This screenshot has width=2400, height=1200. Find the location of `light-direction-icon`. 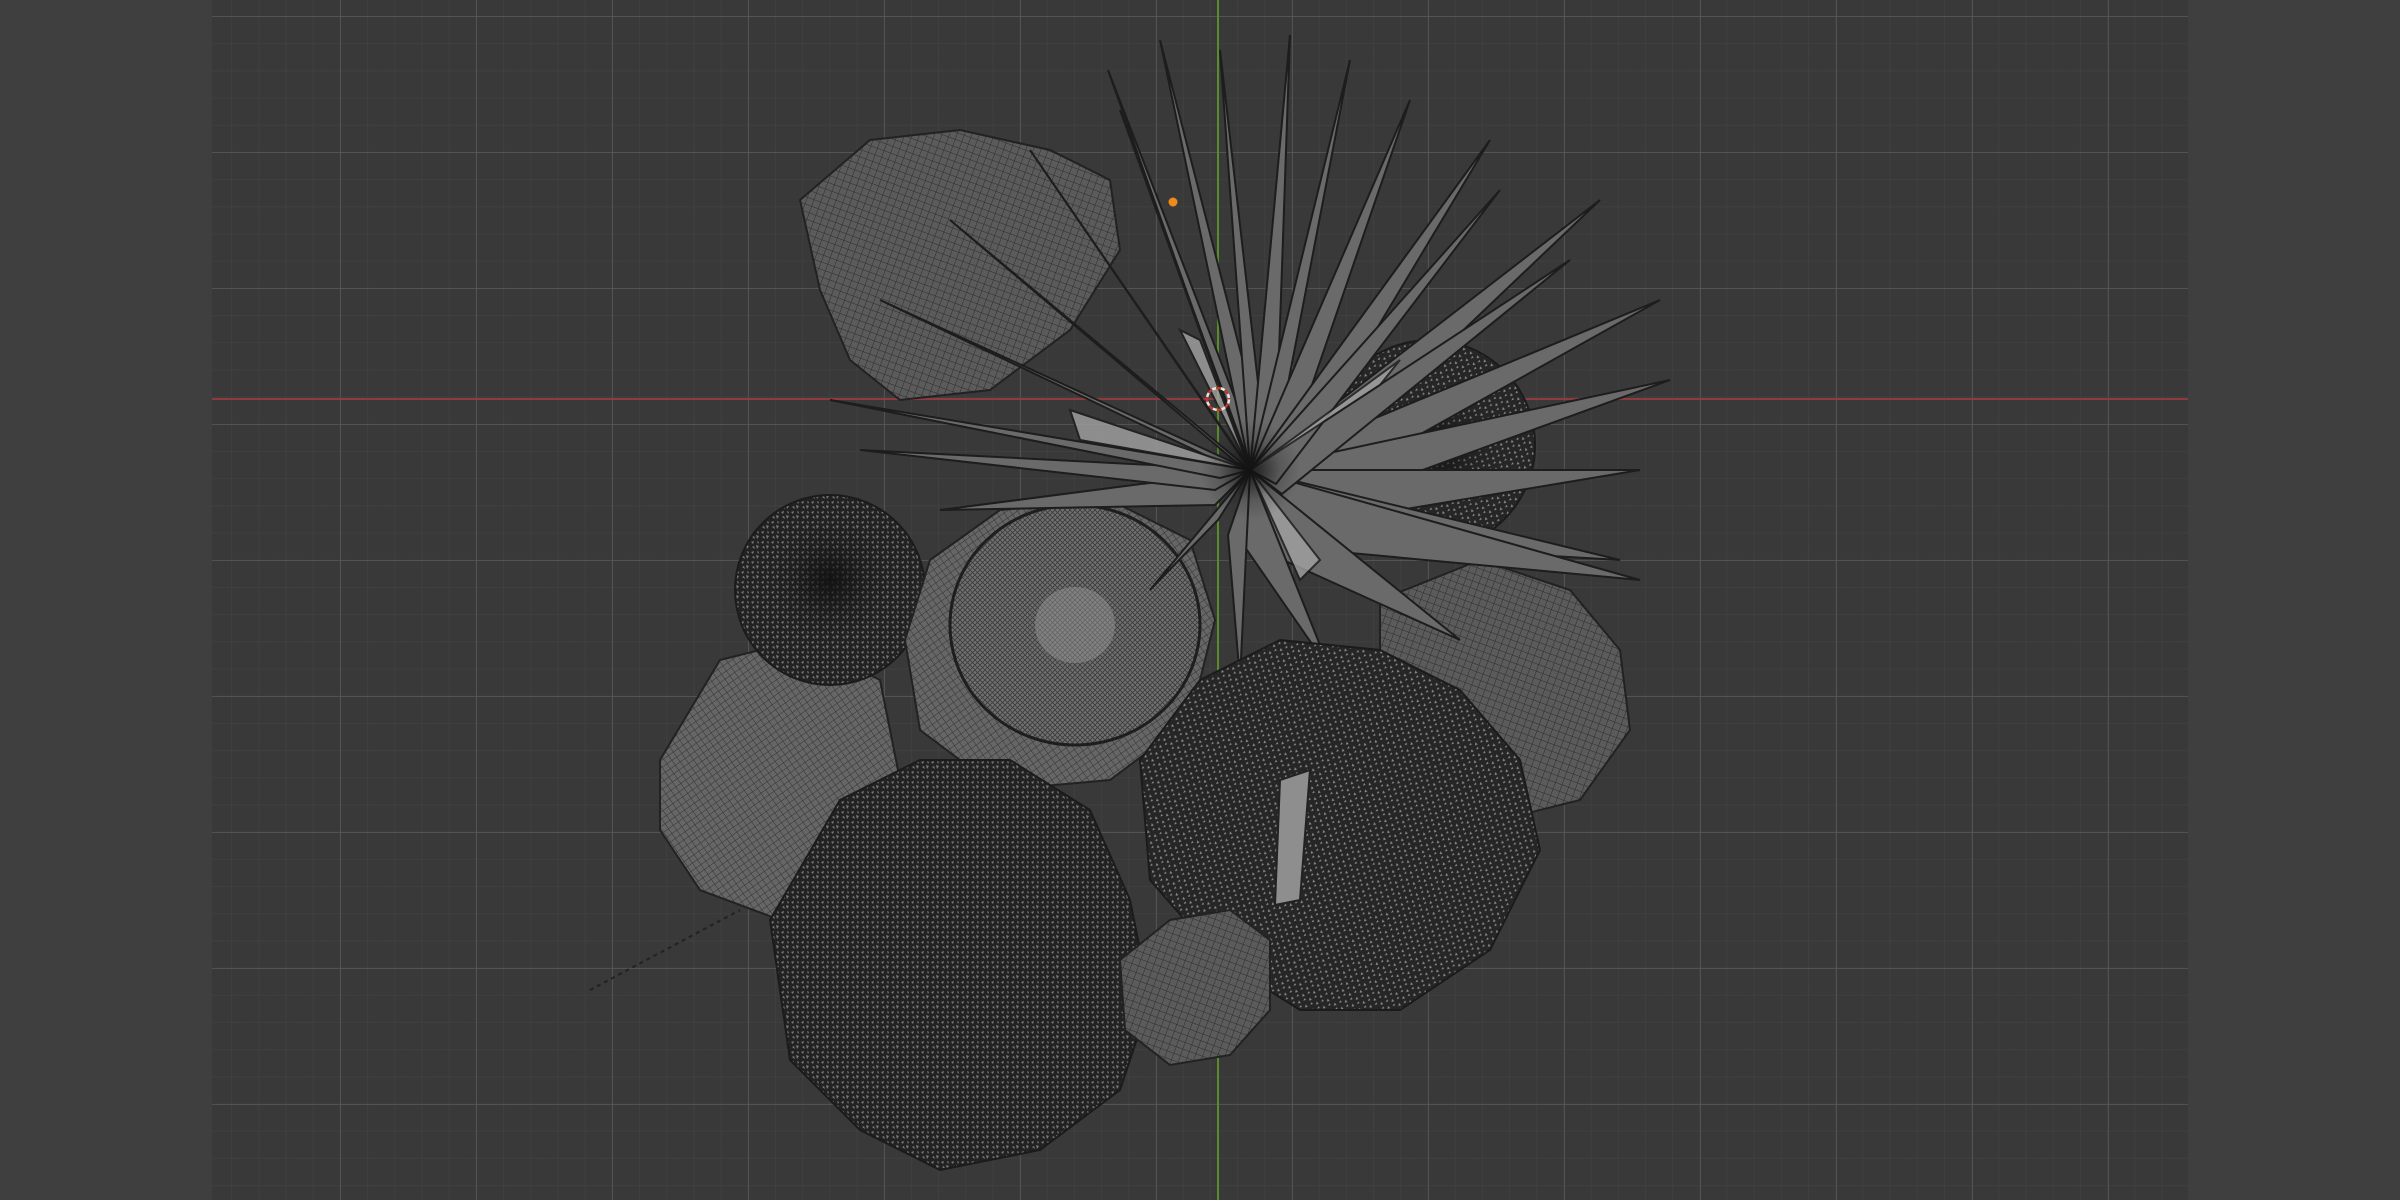

light-direction-icon is located at coordinates (665, 950).